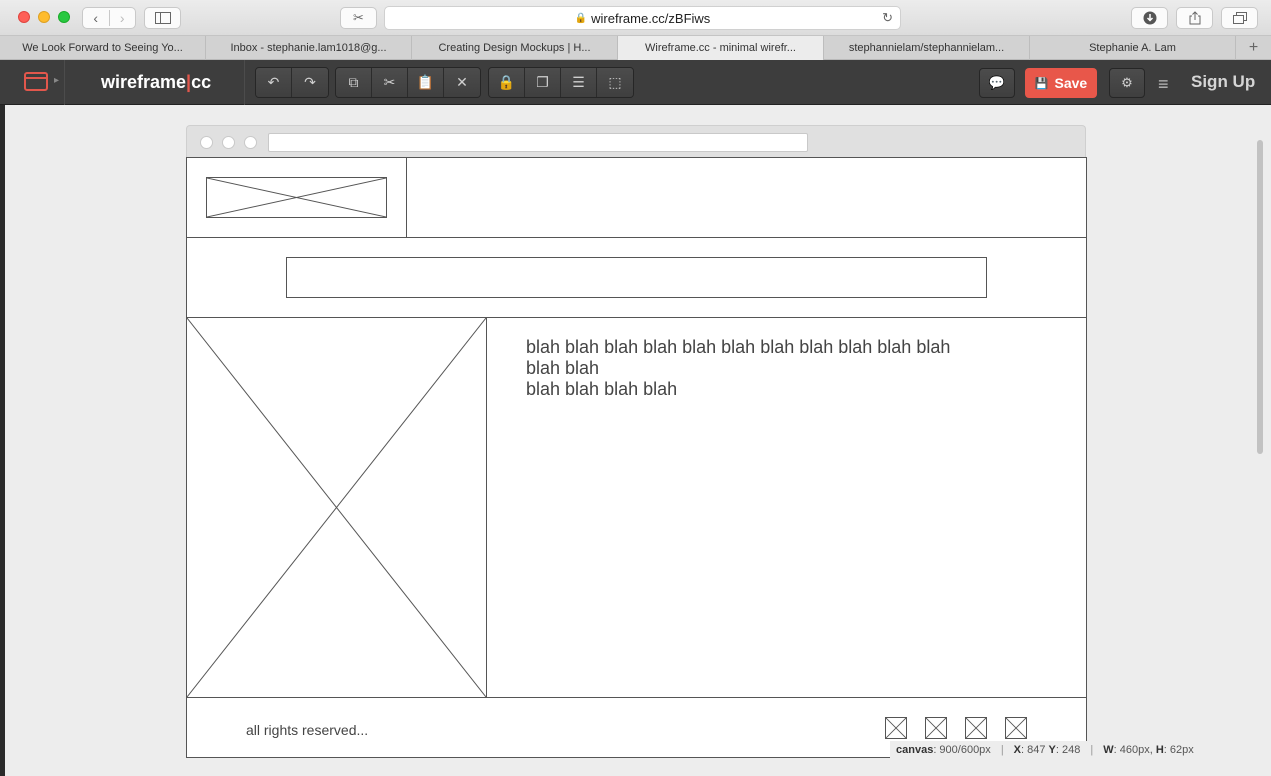 This screenshot has height=776, width=1271. What do you see at coordinates (1260, 297) in the screenshot?
I see `vertical-scrollbar` at bounding box center [1260, 297].